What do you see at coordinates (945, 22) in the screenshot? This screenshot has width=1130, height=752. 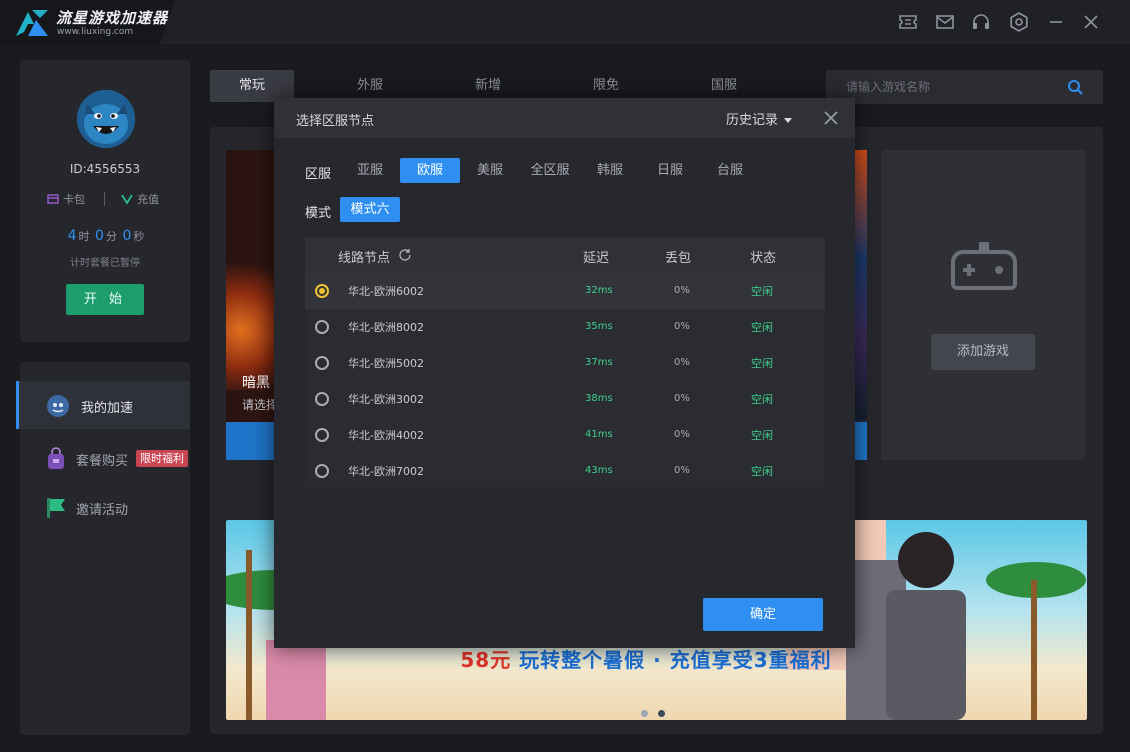 I see `mail-icon` at bounding box center [945, 22].